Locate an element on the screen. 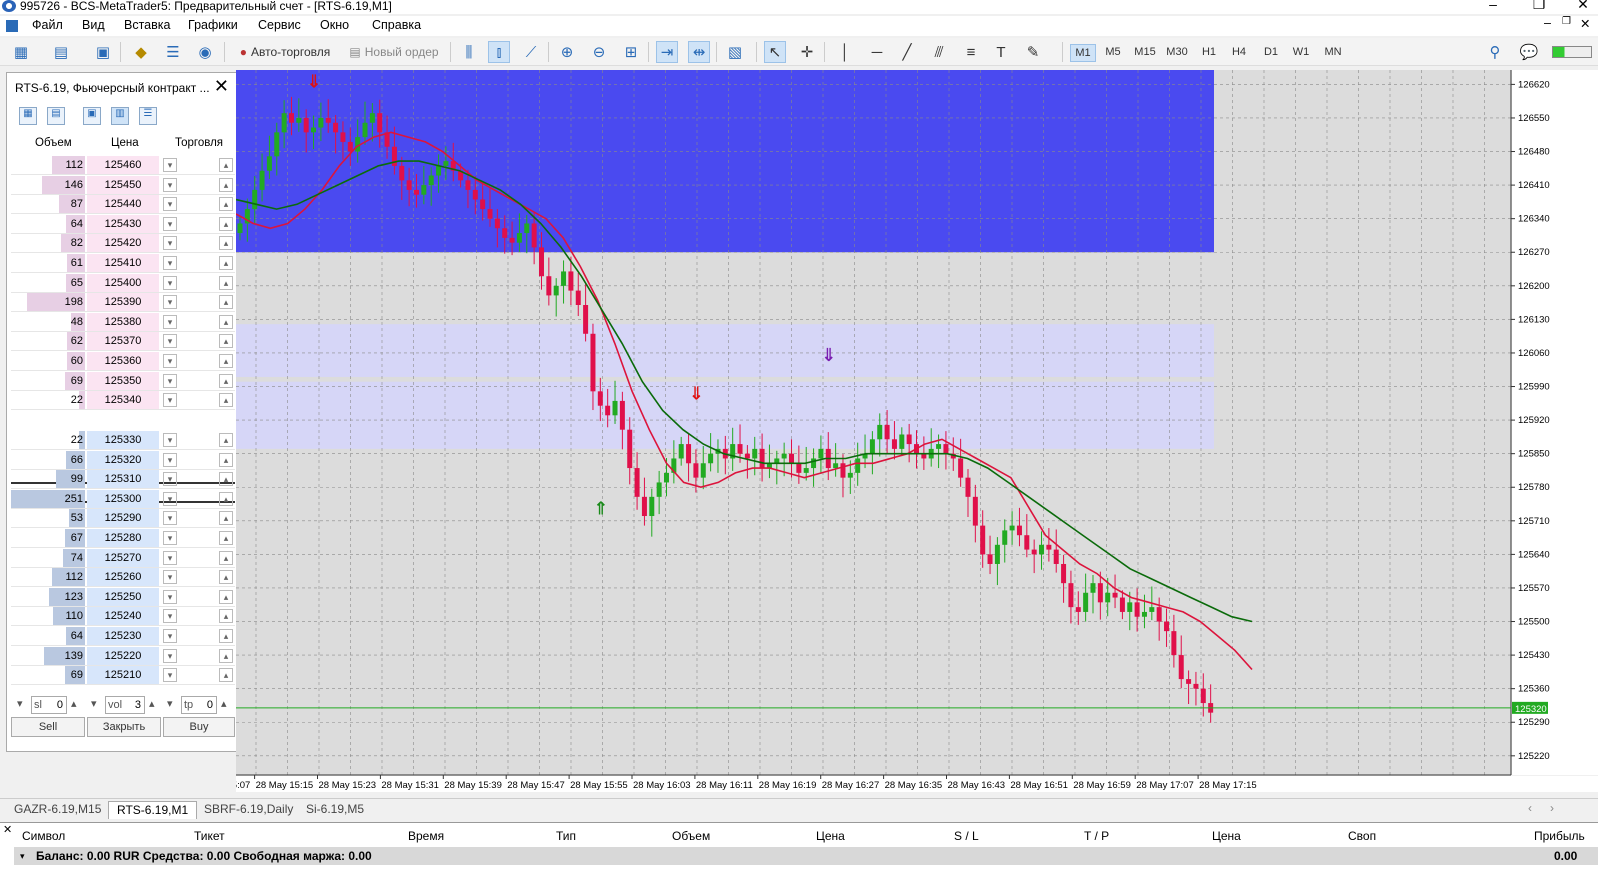 This screenshot has height=893, width=1598. dom-ladder-icon: ▥ is located at coordinates (120, 116).